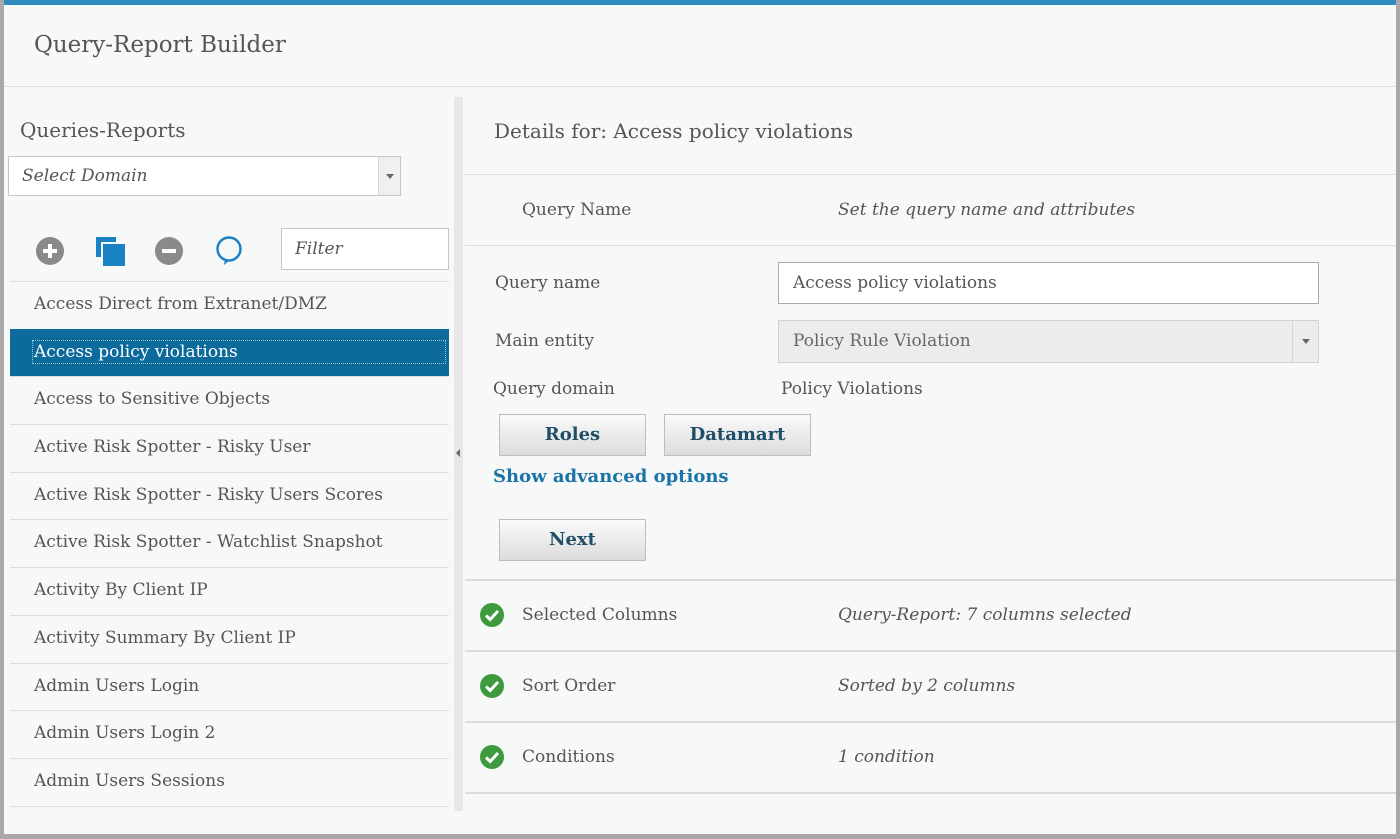 The height and width of the screenshot is (839, 1400). Describe the element at coordinates (548, 283) in the screenshot. I see `query-name-label: Query name` at that location.